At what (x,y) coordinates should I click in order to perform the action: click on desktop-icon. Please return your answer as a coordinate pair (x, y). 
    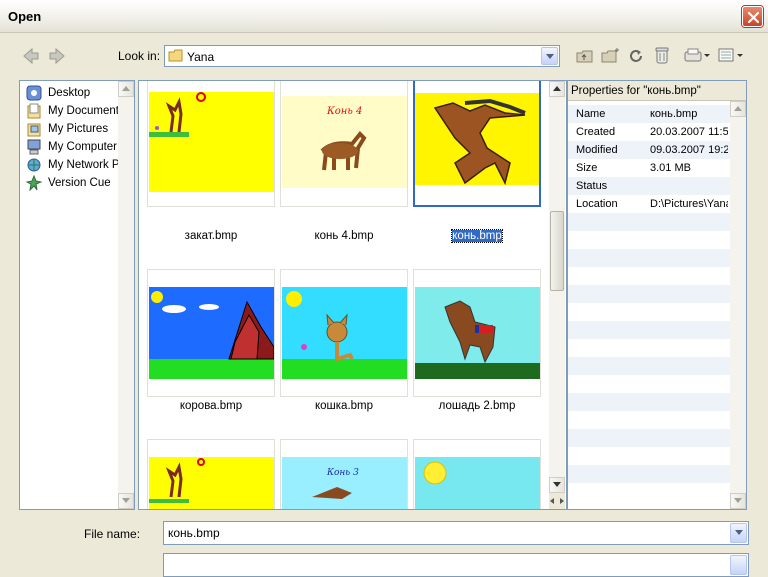
    Looking at the image, I should click on (34, 93).